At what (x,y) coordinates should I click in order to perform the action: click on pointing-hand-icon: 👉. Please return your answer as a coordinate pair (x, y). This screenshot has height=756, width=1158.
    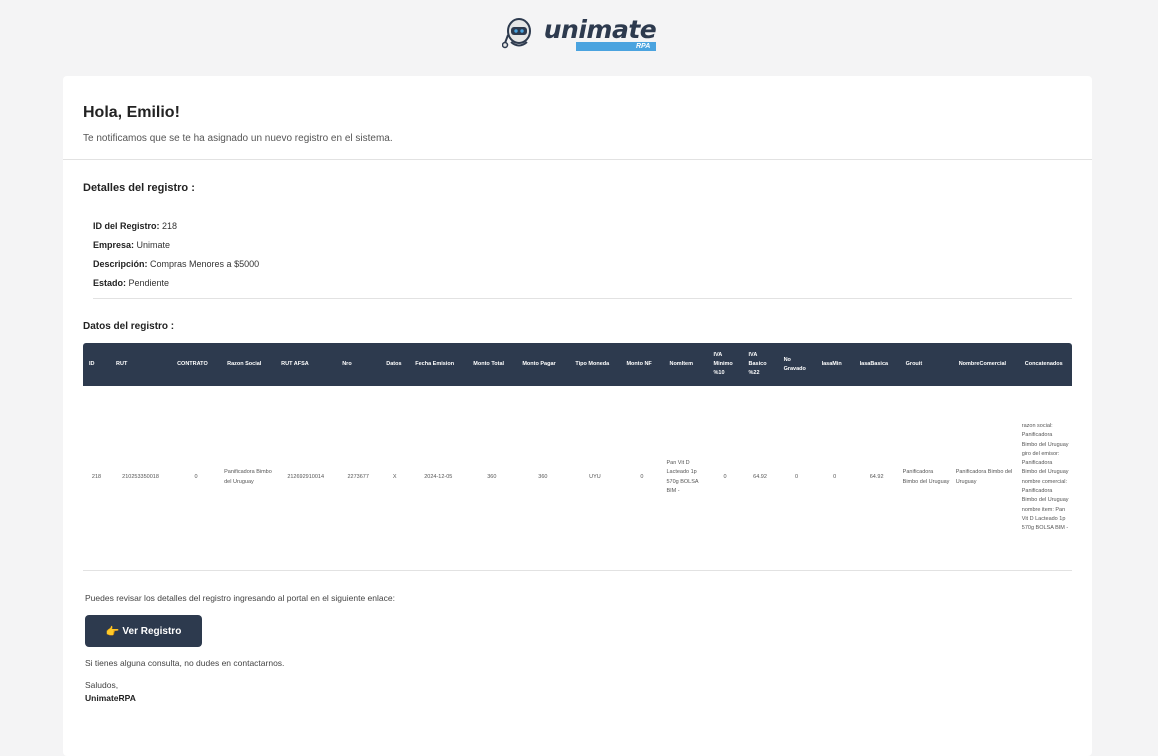
    Looking at the image, I should click on (112, 631).